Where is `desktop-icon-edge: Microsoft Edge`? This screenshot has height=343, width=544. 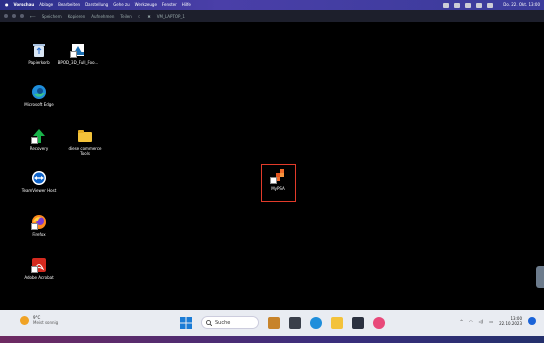 desktop-icon-edge: Microsoft Edge is located at coordinates (39, 95).